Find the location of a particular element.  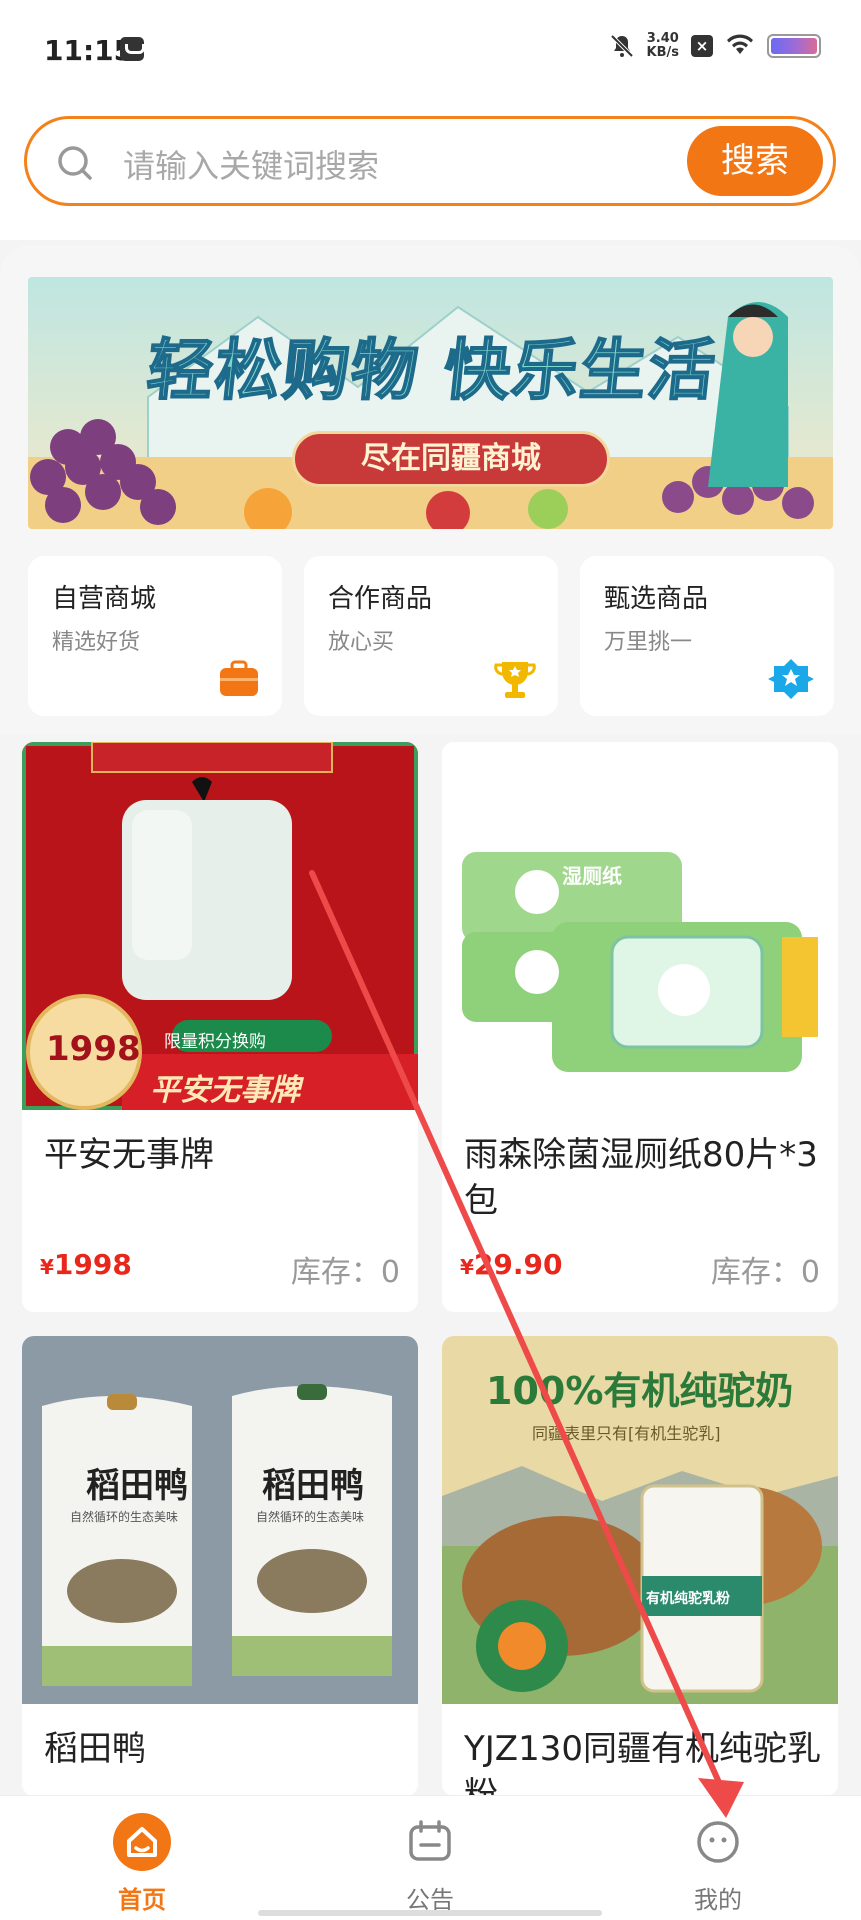

category-partner-goods: 合作商品 放心买 is located at coordinates (431, 636).